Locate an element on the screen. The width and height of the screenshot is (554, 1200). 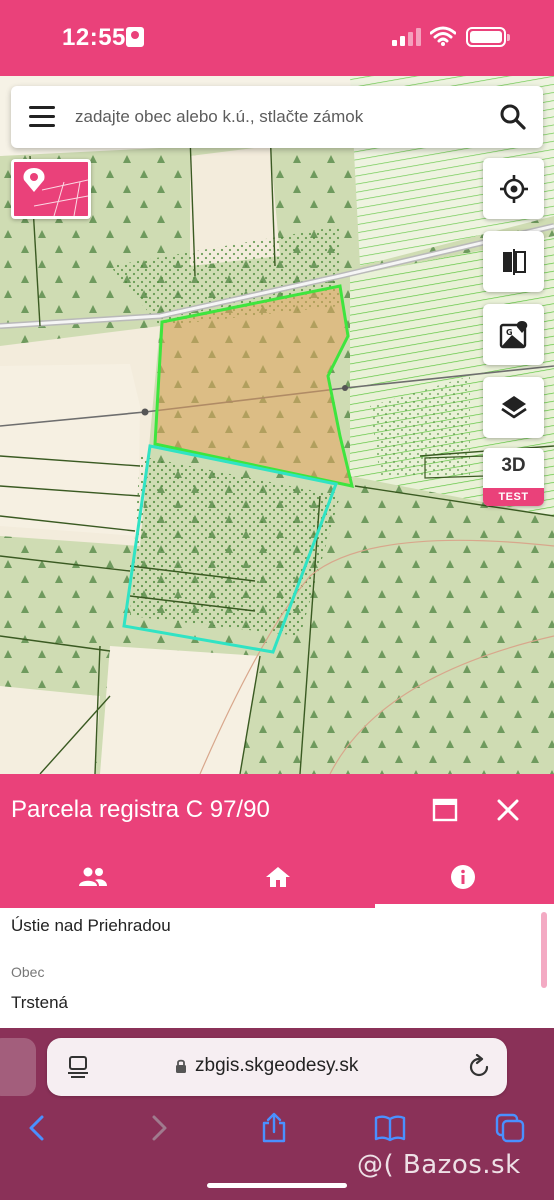
reload-icon is located at coordinates (479, 1067).